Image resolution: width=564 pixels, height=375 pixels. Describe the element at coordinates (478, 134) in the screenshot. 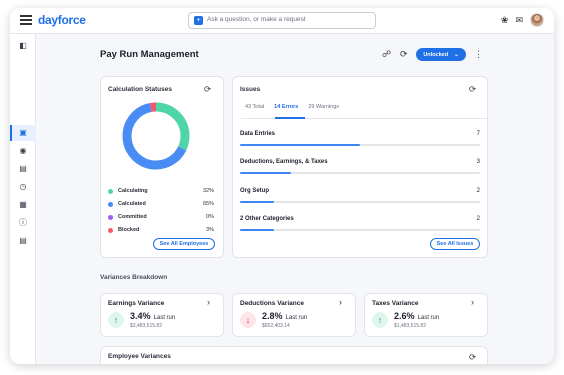

I see `issue-count: 7` at that location.